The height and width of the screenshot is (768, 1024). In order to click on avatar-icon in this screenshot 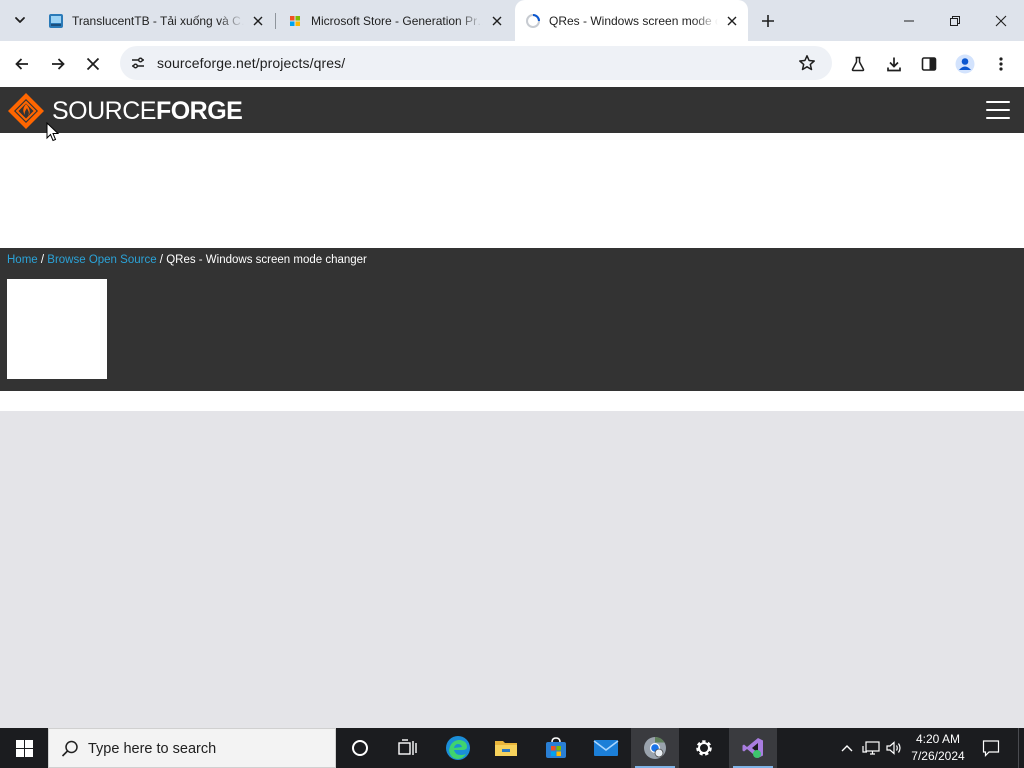, I will do `click(965, 64)`.